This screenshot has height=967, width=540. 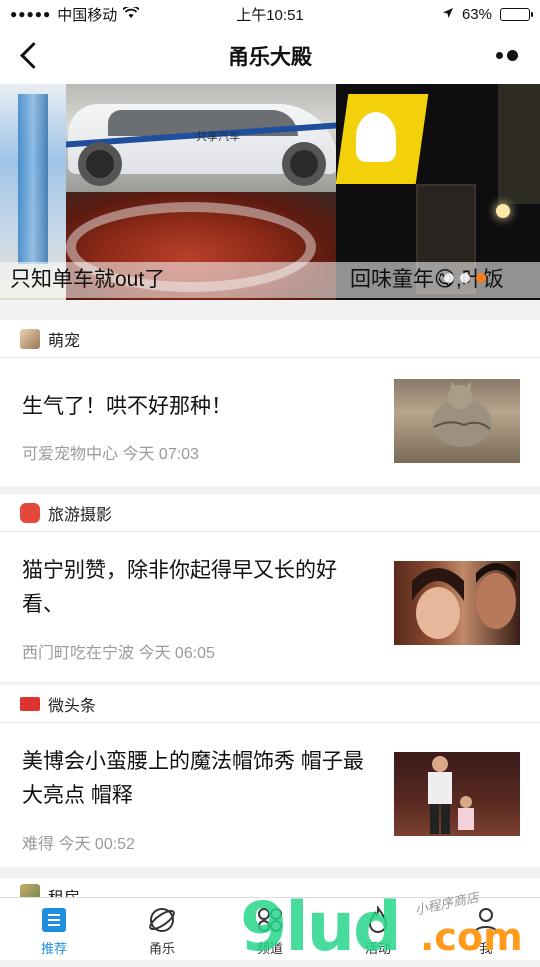 I want to click on banner-caption-2: 回味童年😋,叶饭, so click(x=438, y=280).